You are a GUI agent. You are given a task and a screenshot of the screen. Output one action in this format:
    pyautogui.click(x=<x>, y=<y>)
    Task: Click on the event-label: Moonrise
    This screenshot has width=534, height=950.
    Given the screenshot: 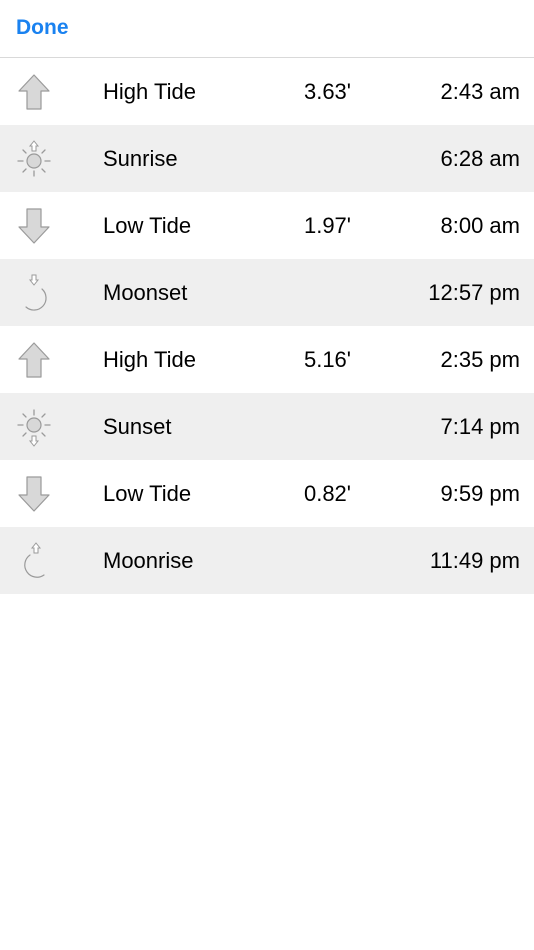 What is the action you would take?
    pyautogui.click(x=148, y=560)
    